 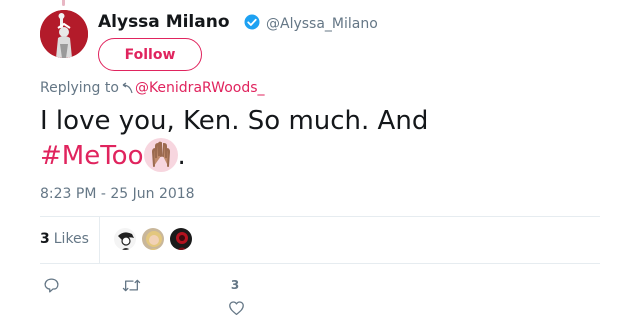 I want to click on replying-to-line: Replying to @KenidraRWoods_, so click(x=152, y=88).